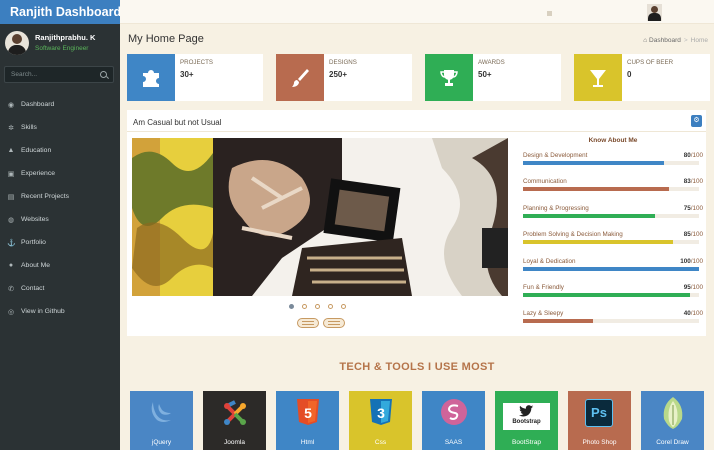 The height and width of the screenshot is (450, 714). I want to click on stat-label: PROJECTS, so click(197, 62).